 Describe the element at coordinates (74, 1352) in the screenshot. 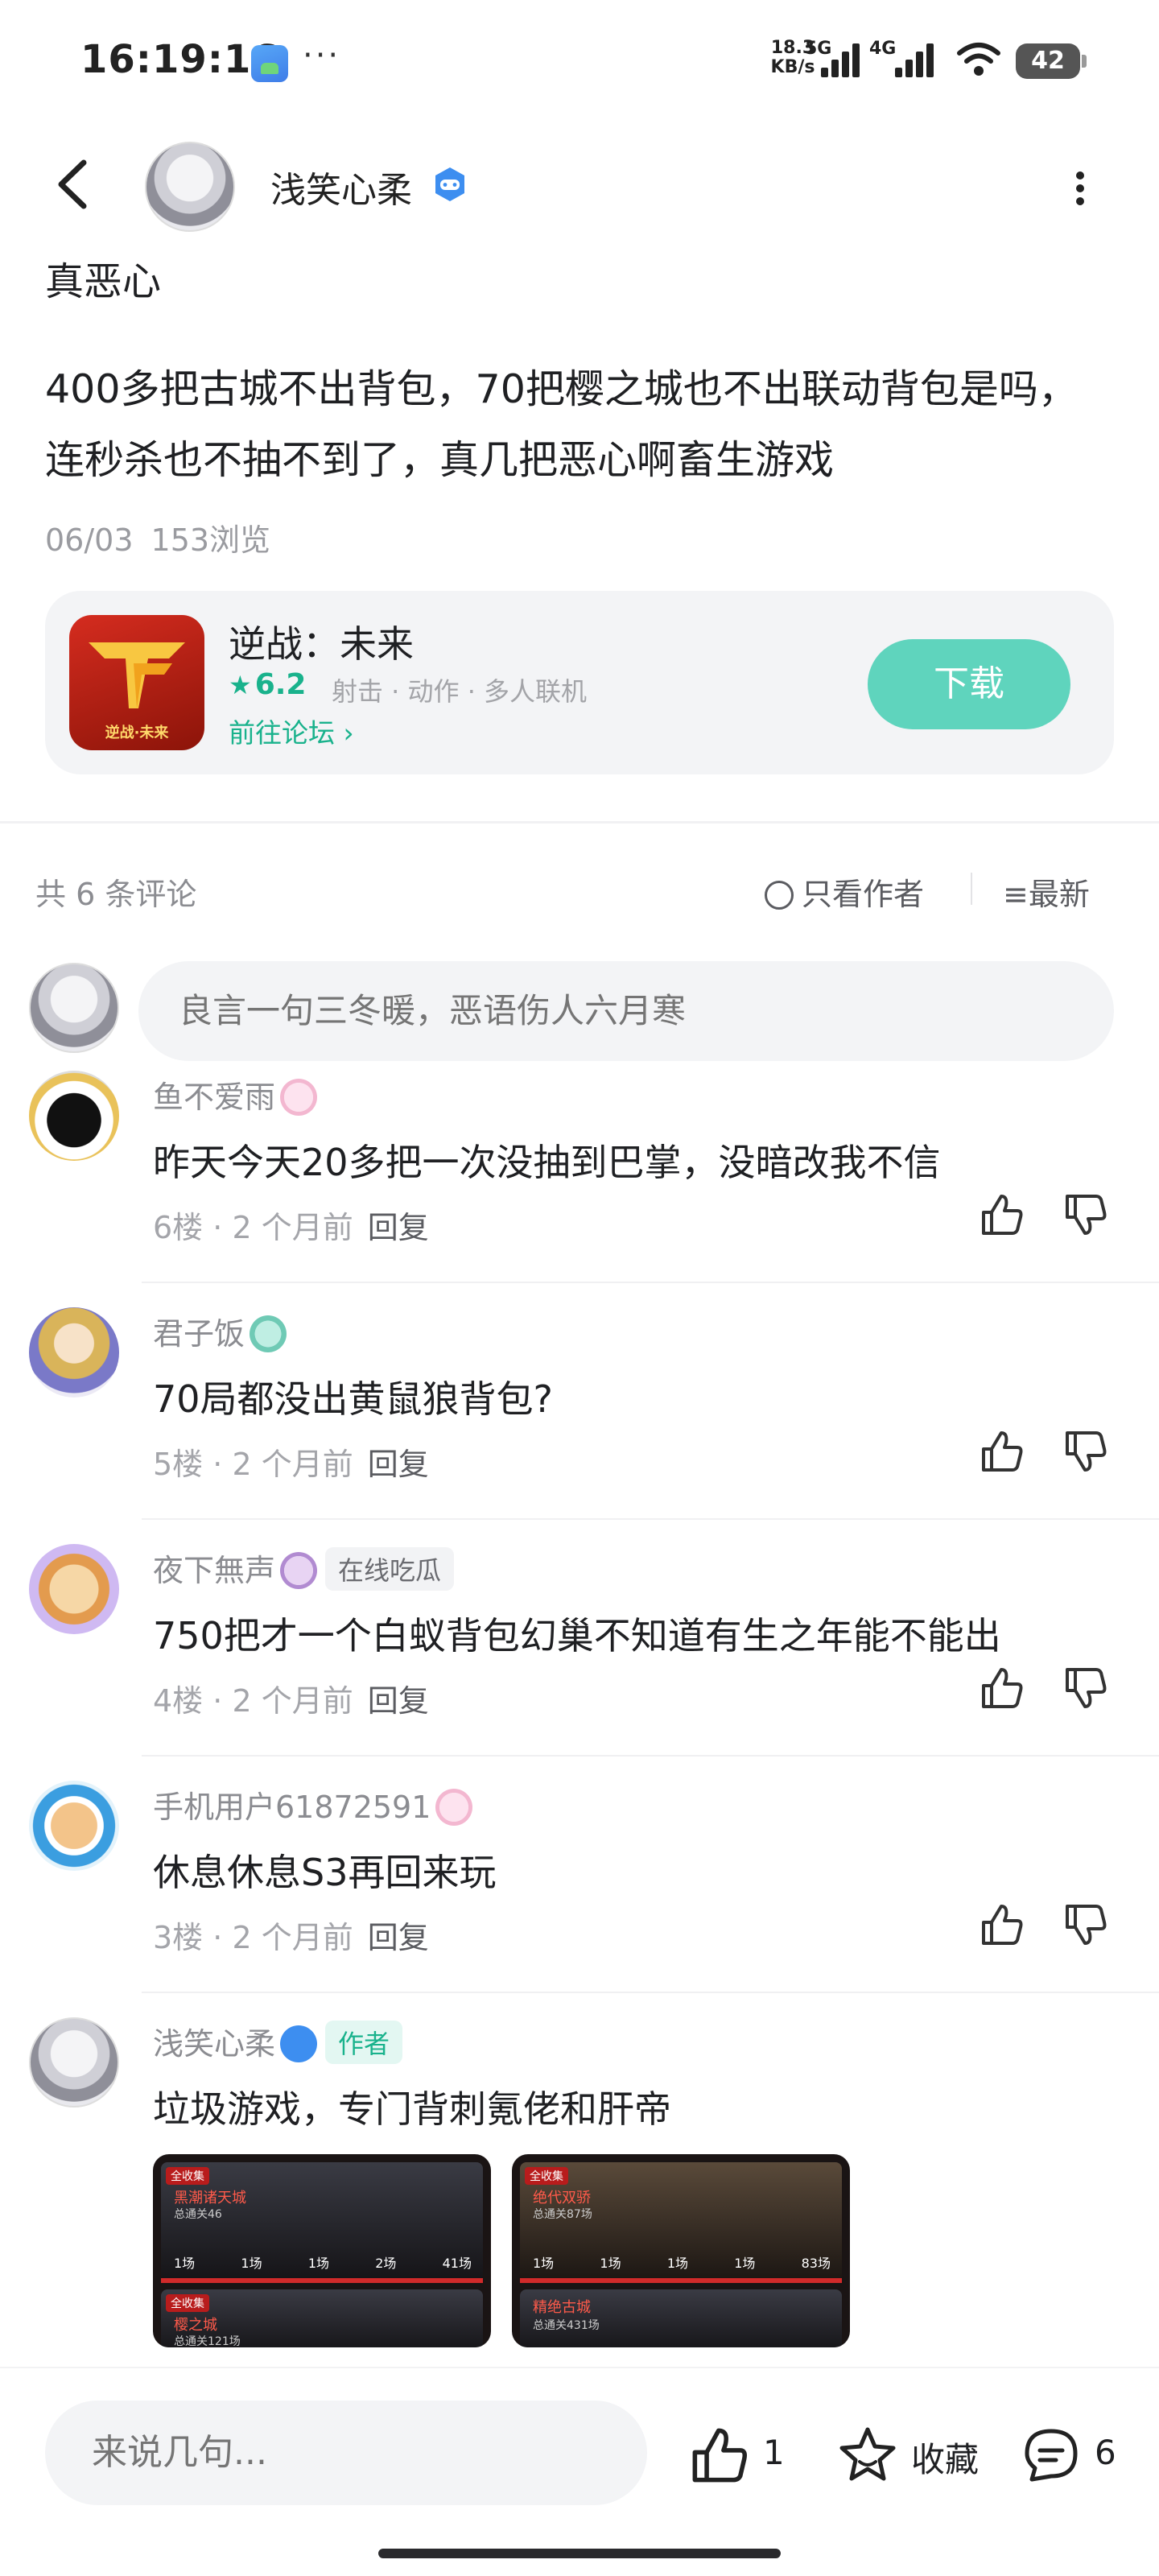

I see `character-avatar` at that location.